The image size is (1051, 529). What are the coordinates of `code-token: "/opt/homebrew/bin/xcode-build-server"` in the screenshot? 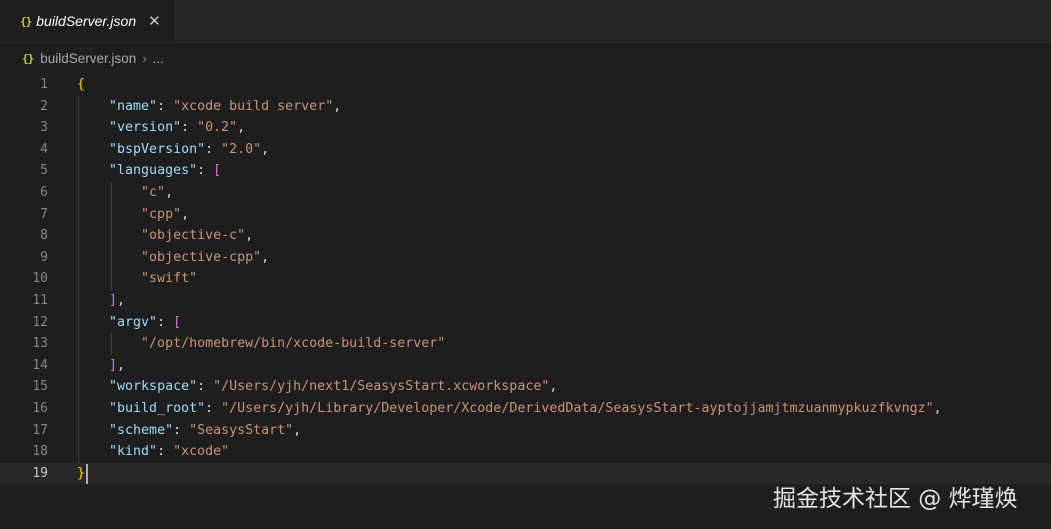 It's located at (293, 344).